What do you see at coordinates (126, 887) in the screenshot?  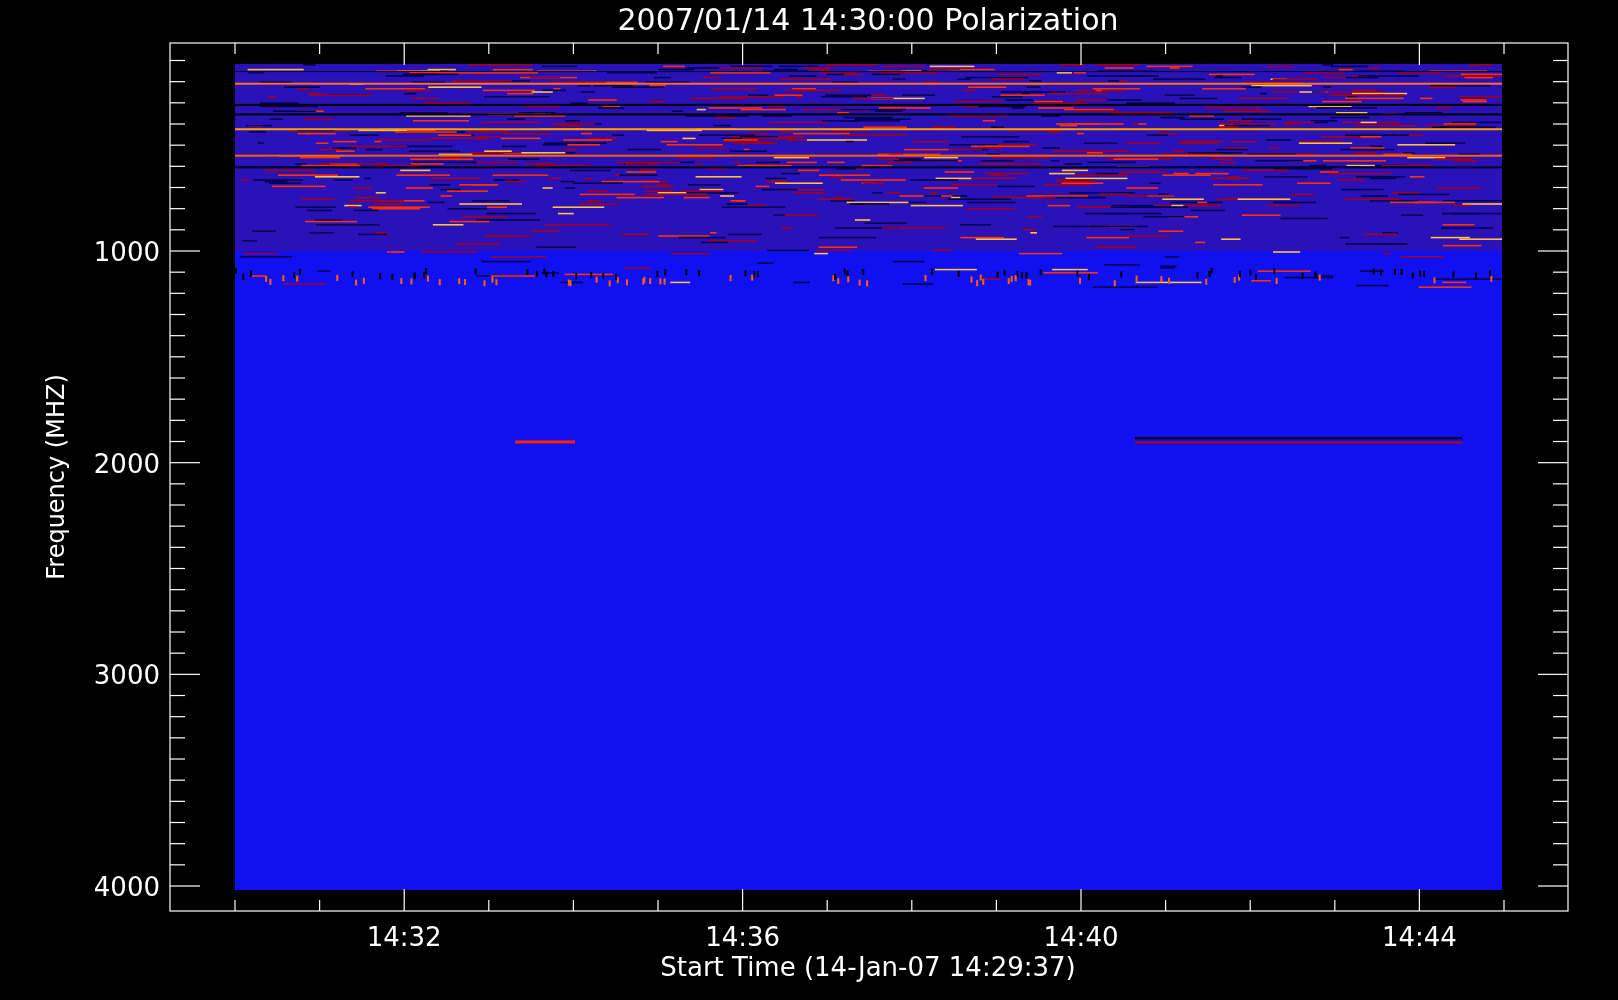 I see `y-tick-label: 4000` at bounding box center [126, 887].